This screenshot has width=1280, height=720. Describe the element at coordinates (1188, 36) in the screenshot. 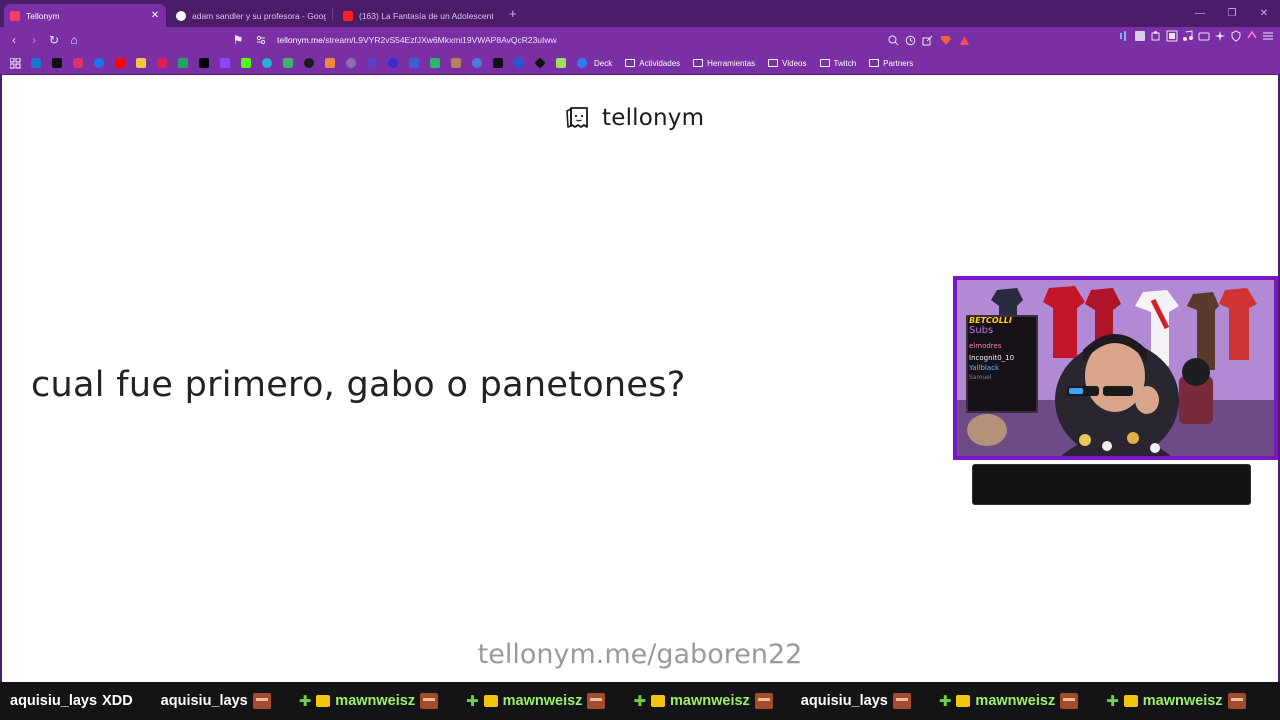

I see `music-icon` at that location.